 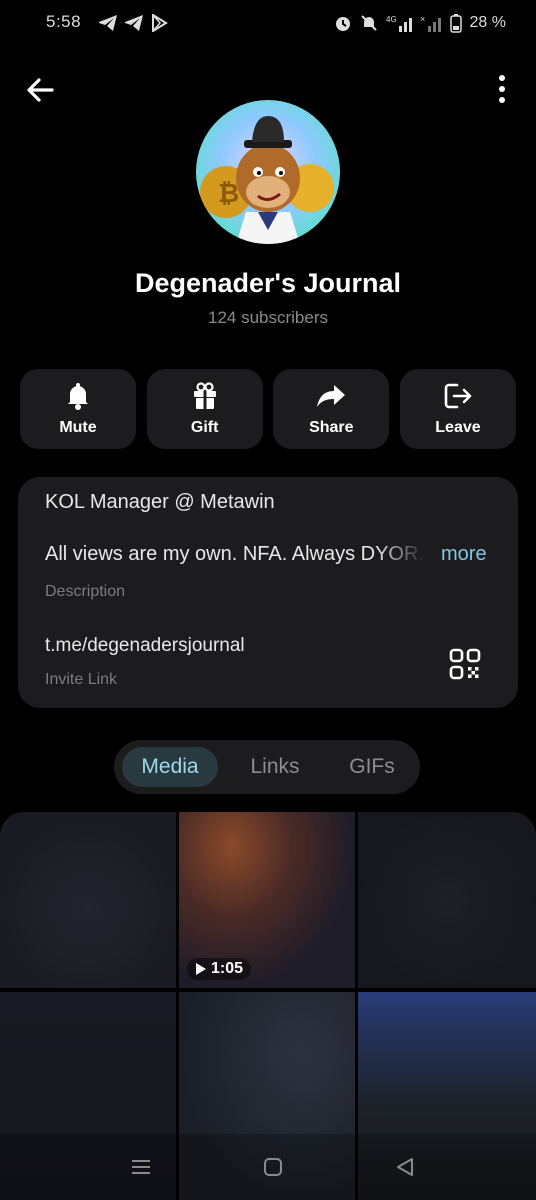 I want to click on back-arrow-icon, so click(x=40, y=90).